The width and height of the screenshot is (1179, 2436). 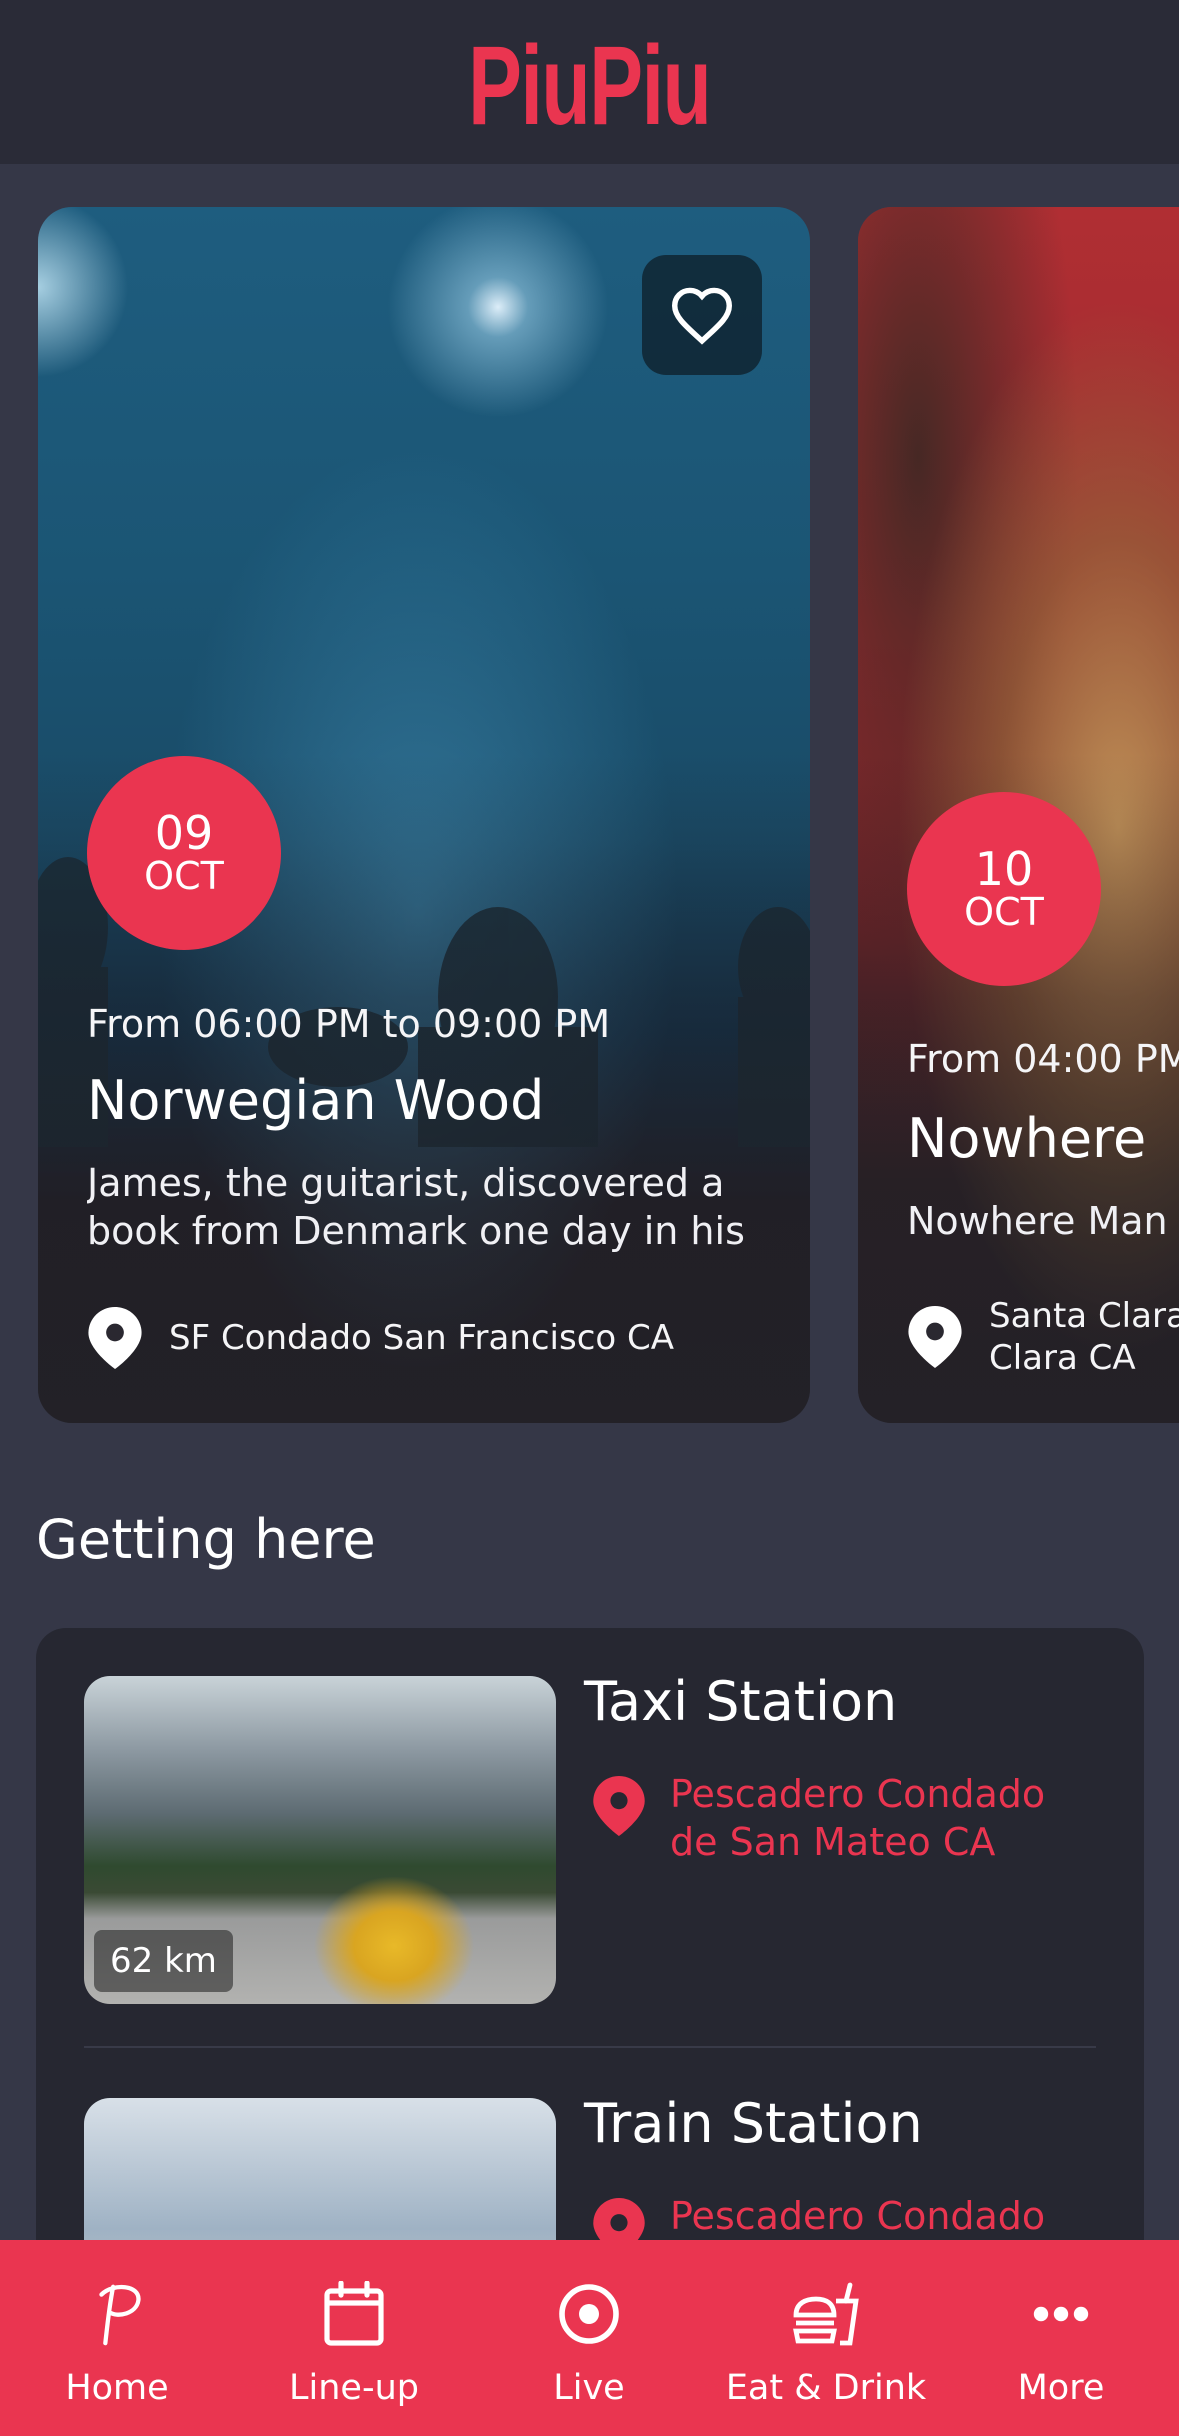 I want to click on app-logo: PiuPiu, so click(x=590, y=85).